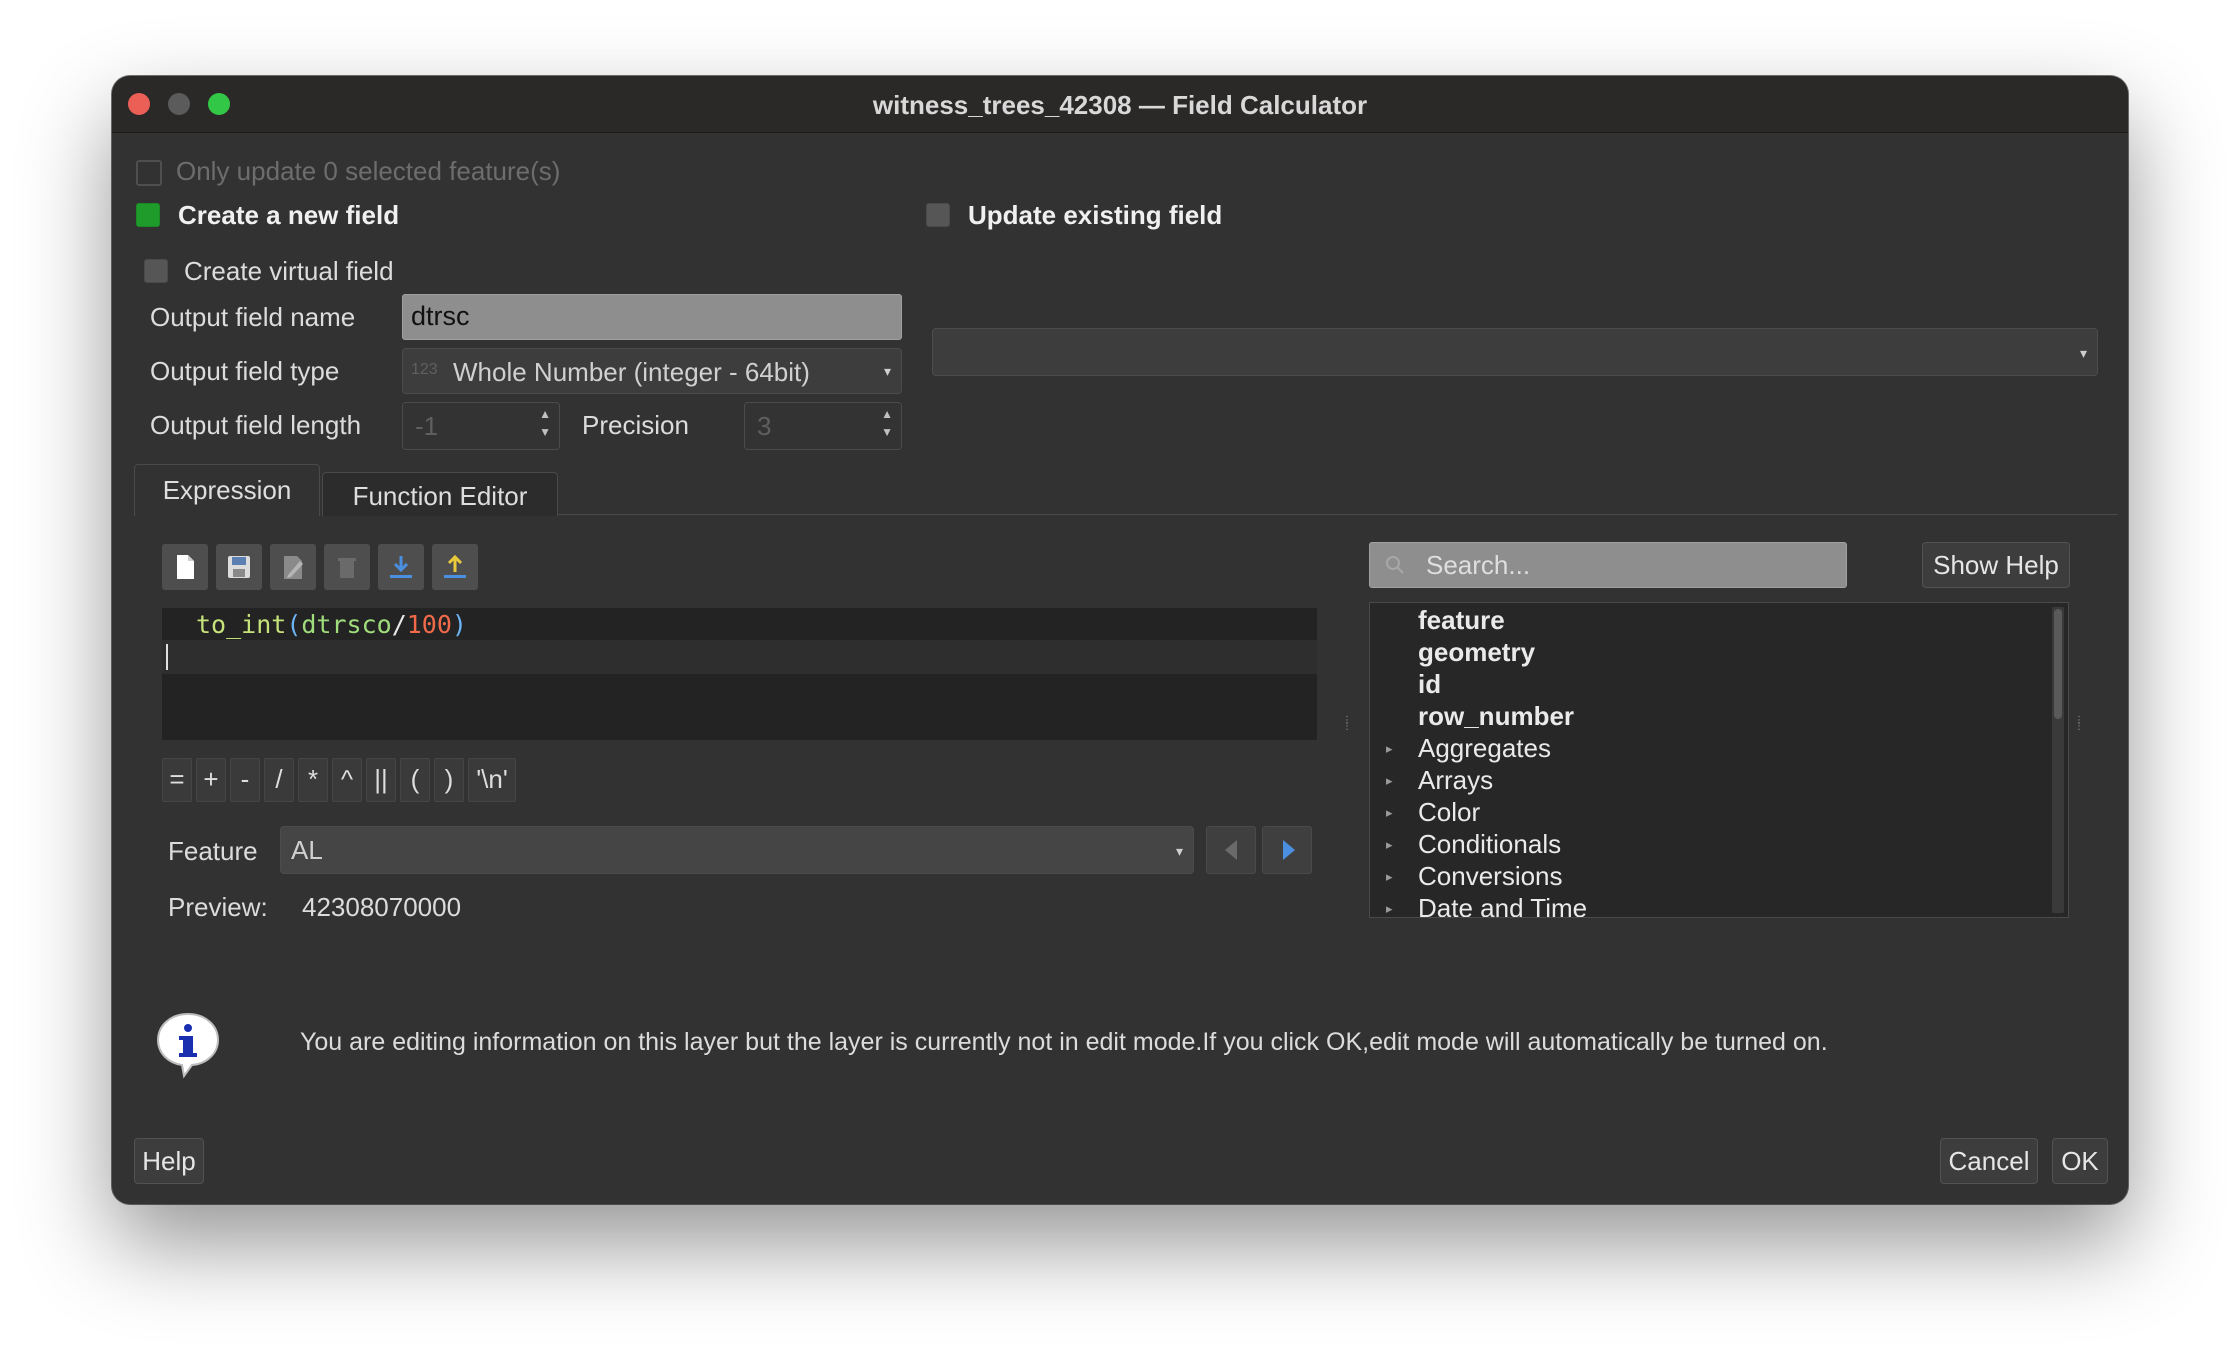 The height and width of the screenshot is (1354, 2240). What do you see at coordinates (635, 425) in the screenshot?
I see `precision-label: Precision` at bounding box center [635, 425].